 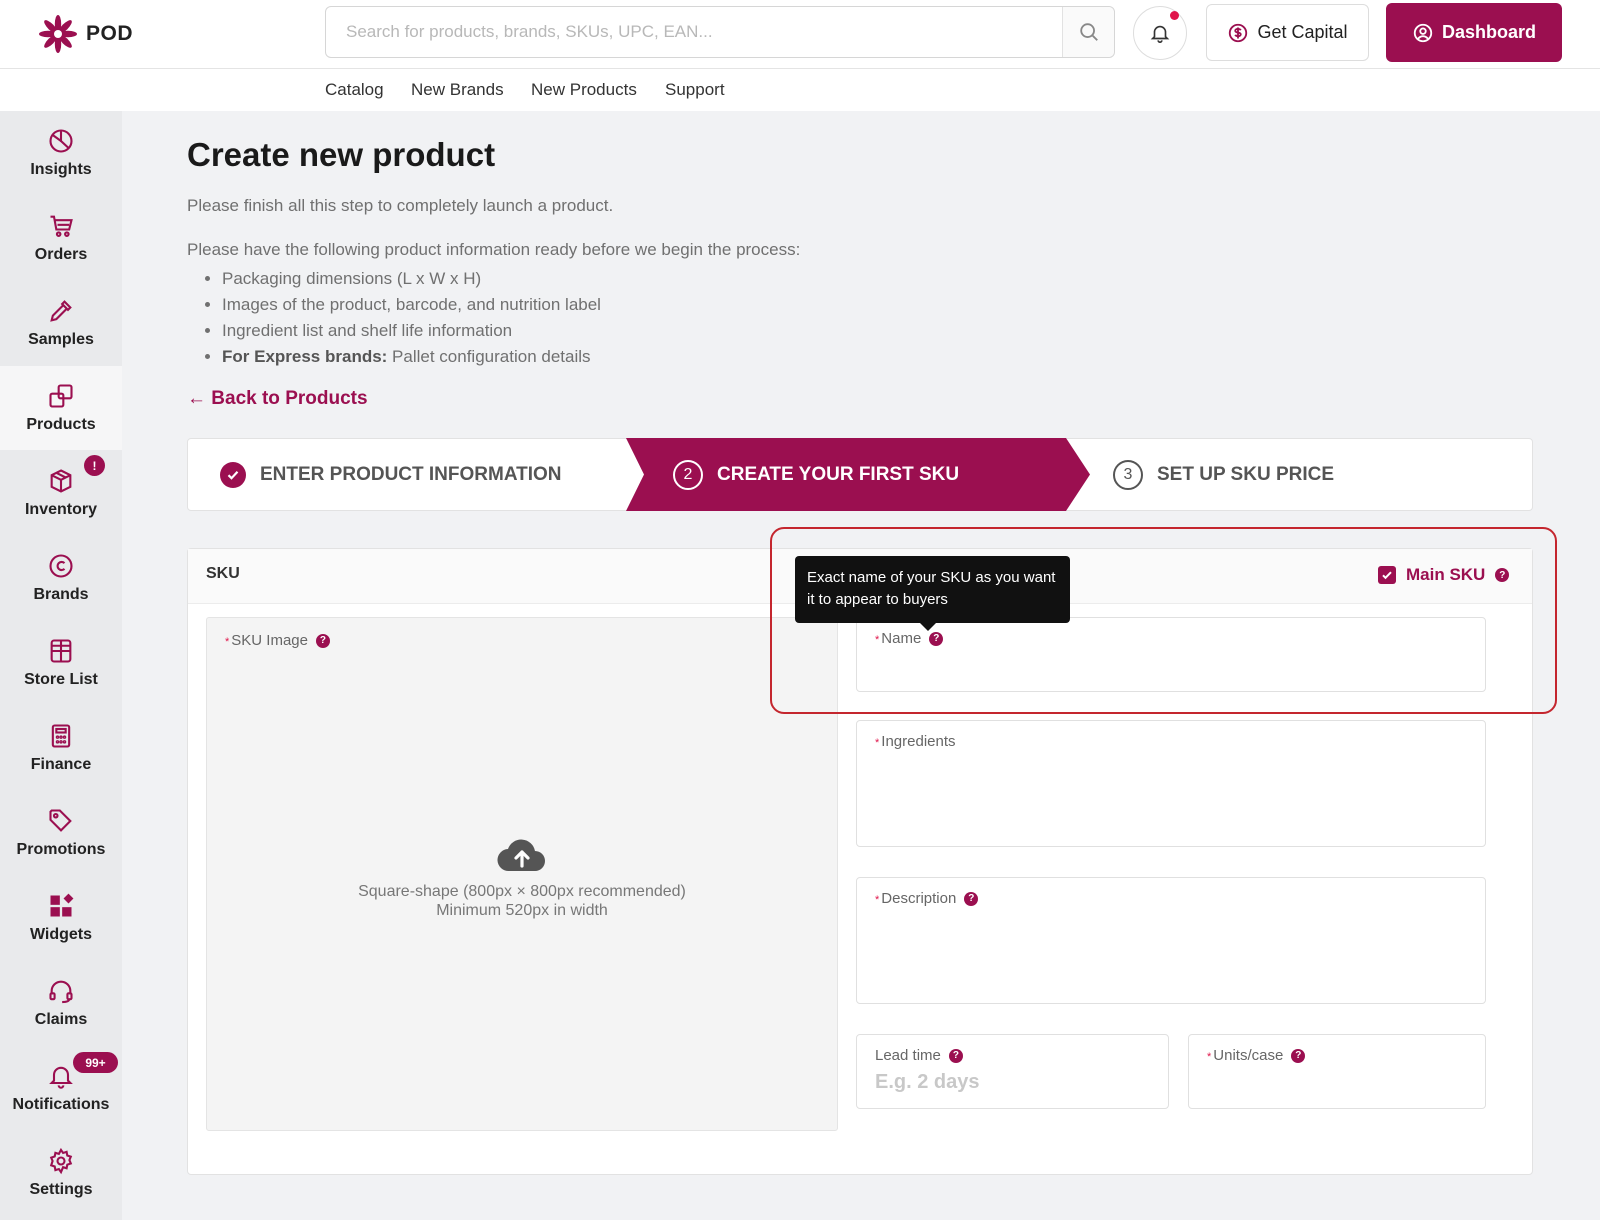 I want to click on sidebar-item-claims: Claims, so click(x=61, y=1003).